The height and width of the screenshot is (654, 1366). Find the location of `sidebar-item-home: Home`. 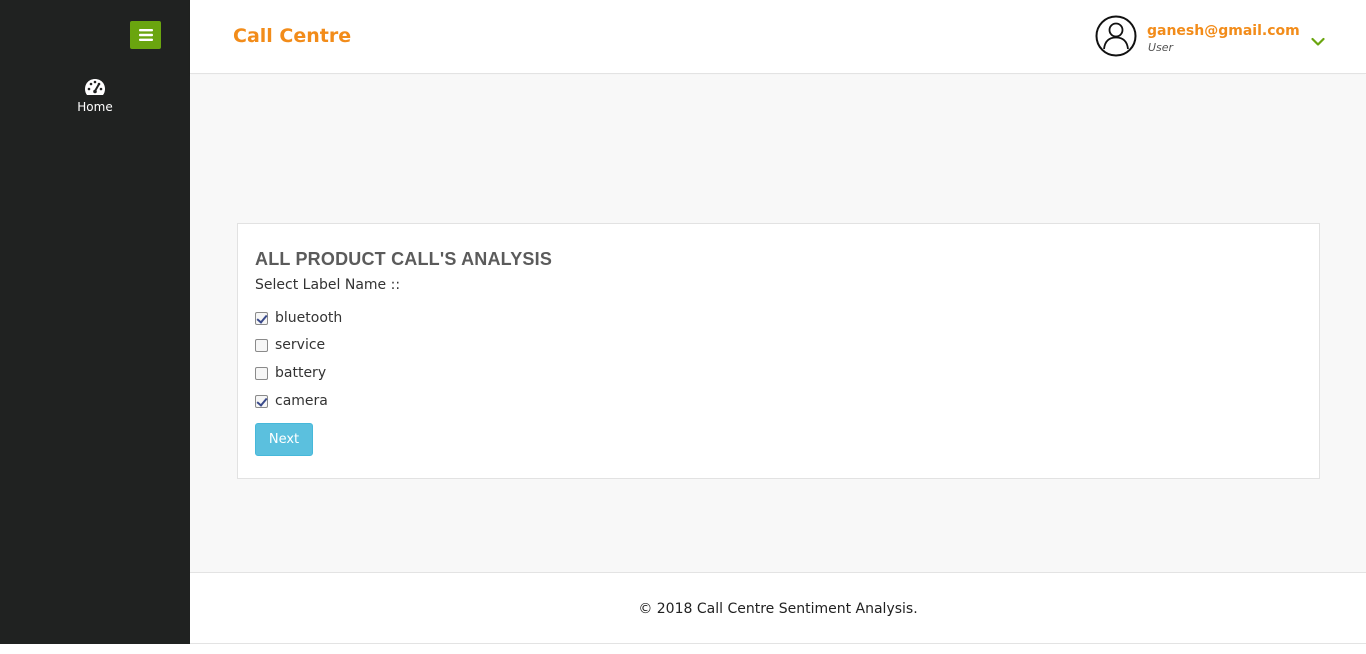

sidebar-item-home: Home is located at coordinates (95, 101).